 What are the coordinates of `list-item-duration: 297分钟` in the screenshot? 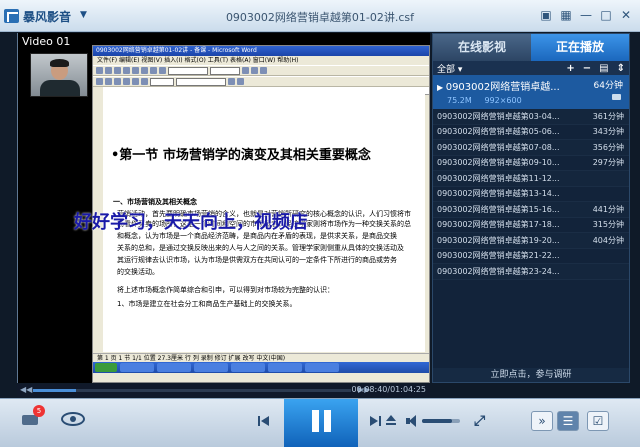 It's located at (608, 163).